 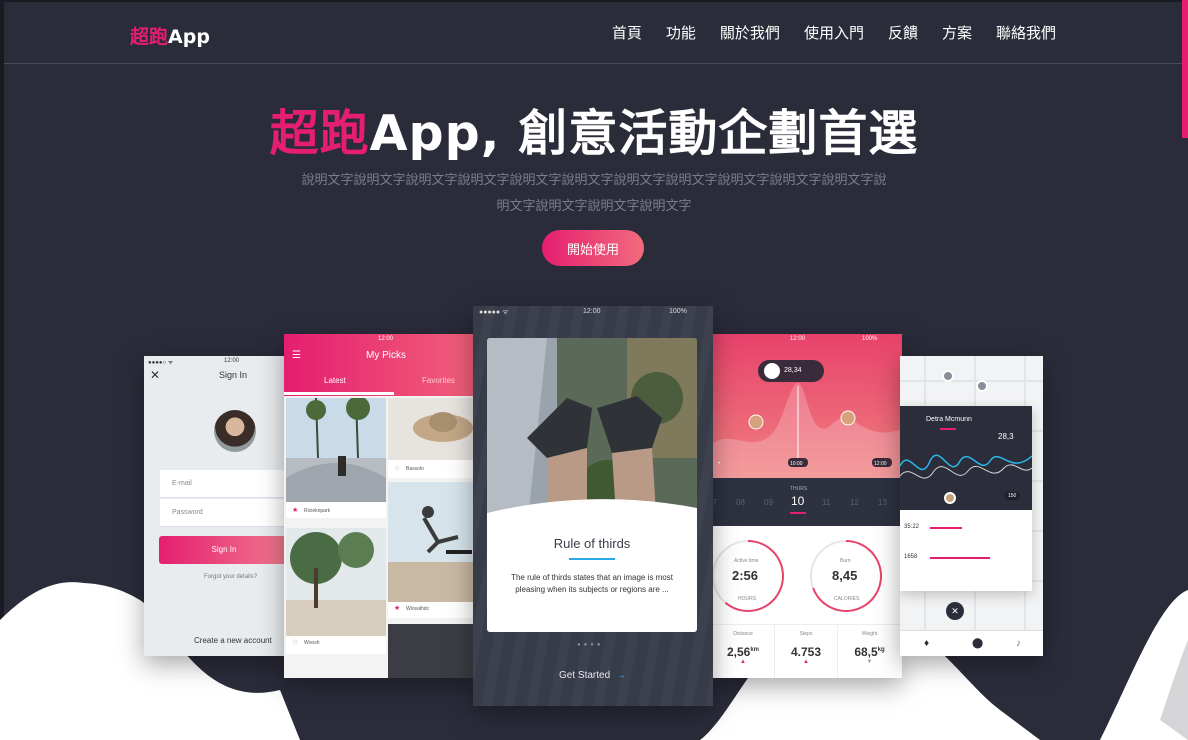 What do you see at coordinates (957, 32) in the screenshot?
I see `nav-plans: 方案` at bounding box center [957, 32].